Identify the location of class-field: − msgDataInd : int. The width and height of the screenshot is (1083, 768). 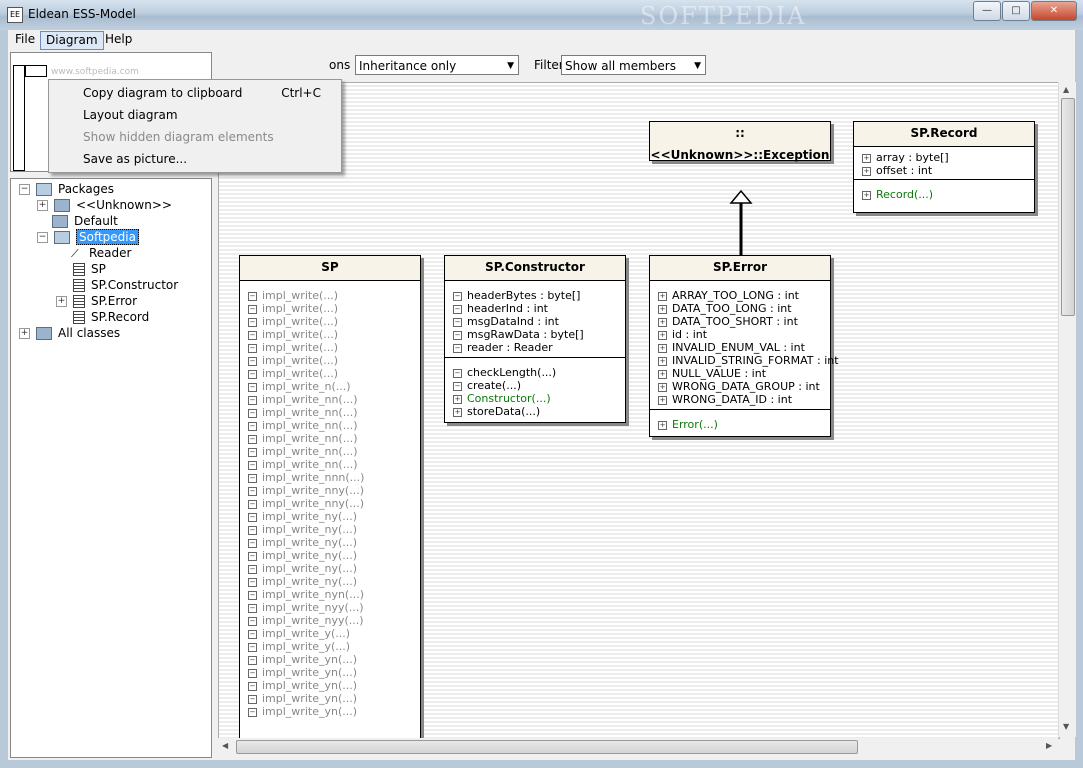
(539, 321).